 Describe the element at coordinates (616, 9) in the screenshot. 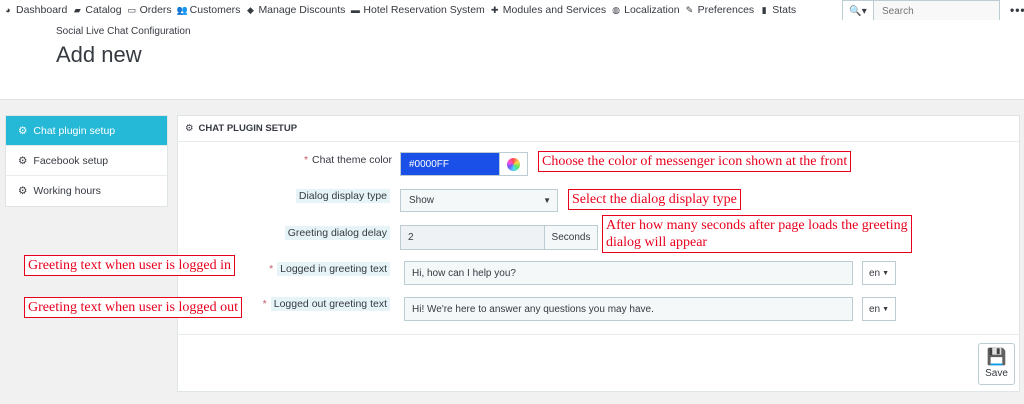

I see `globe-icon: ◍` at that location.